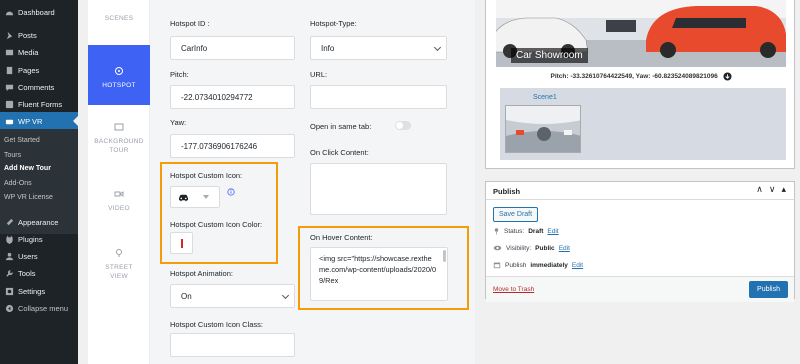 The image size is (800, 364). What do you see at coordinates (39, 35) in the screenshot?
I see `menu-item-posts: Posts` at bounding box center [39, 35].